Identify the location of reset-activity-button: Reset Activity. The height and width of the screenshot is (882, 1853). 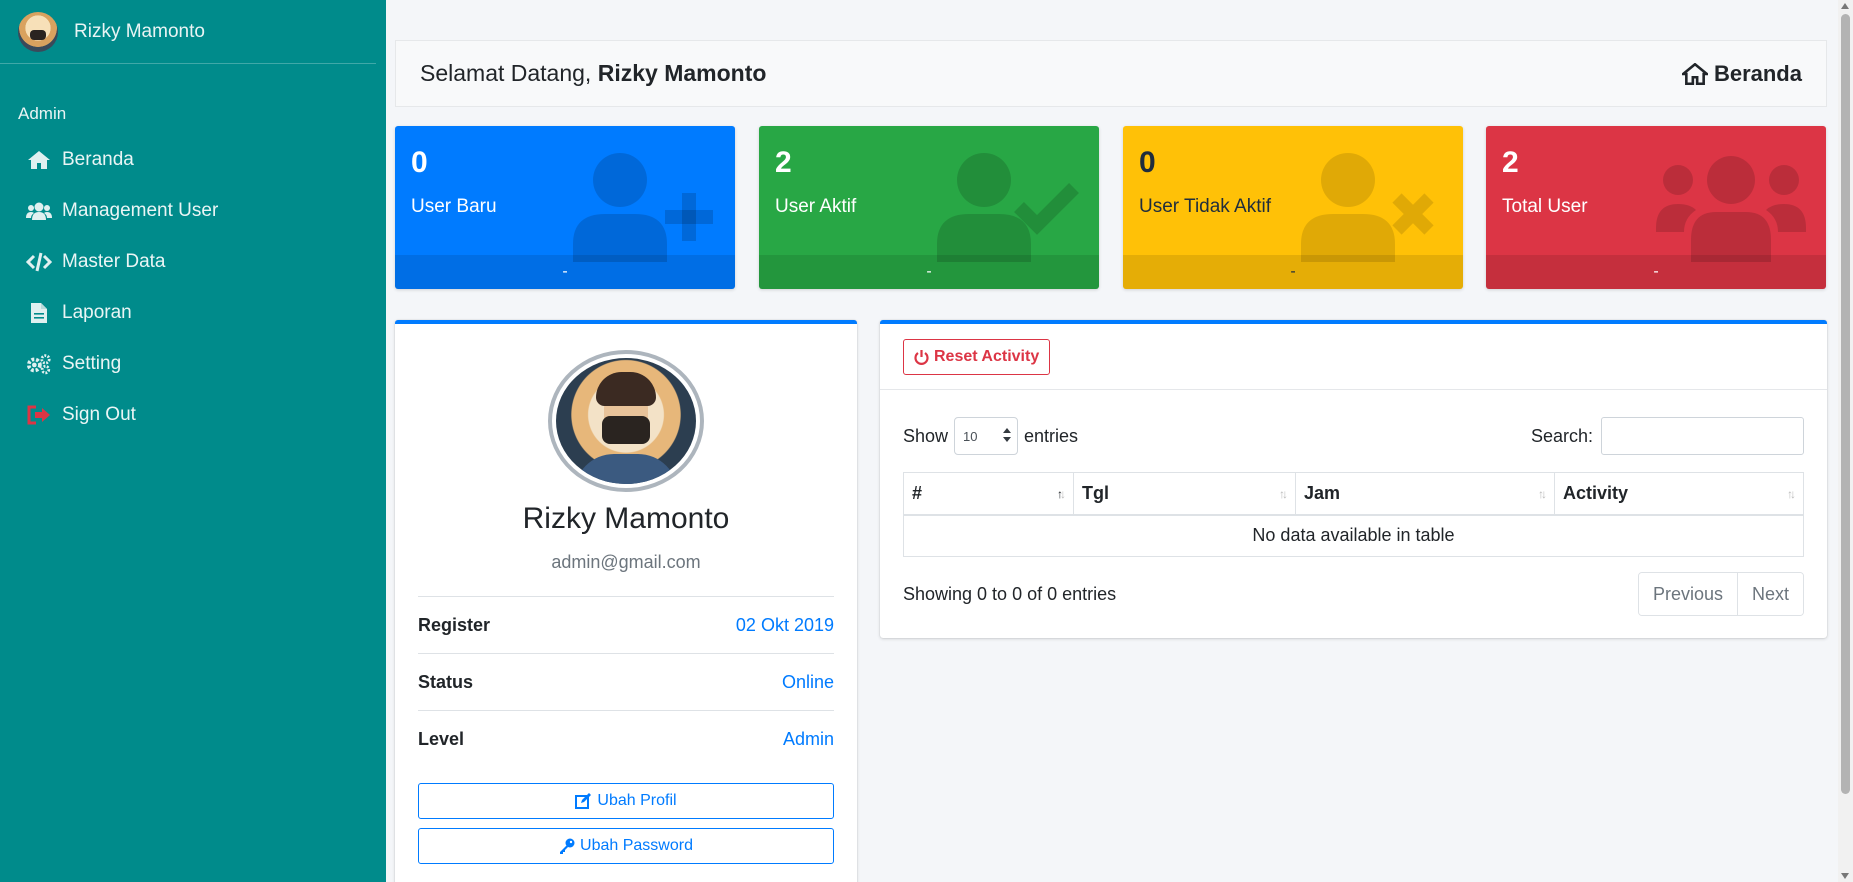
(977, 357).